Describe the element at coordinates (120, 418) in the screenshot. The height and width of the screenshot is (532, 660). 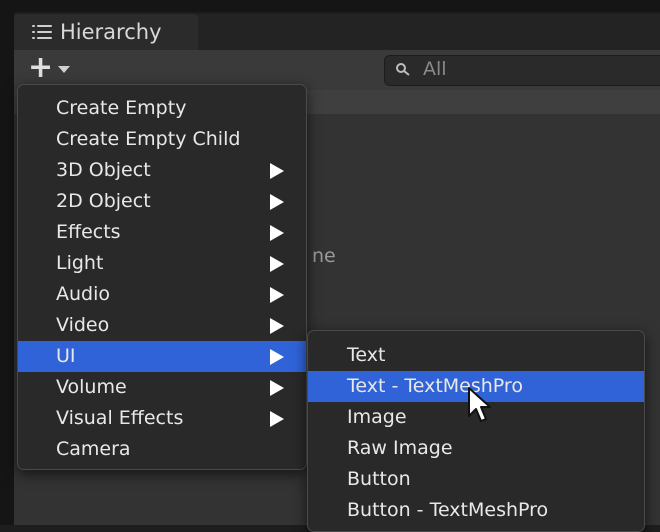
I see `menu-item-label: Visual Effects` at that location.